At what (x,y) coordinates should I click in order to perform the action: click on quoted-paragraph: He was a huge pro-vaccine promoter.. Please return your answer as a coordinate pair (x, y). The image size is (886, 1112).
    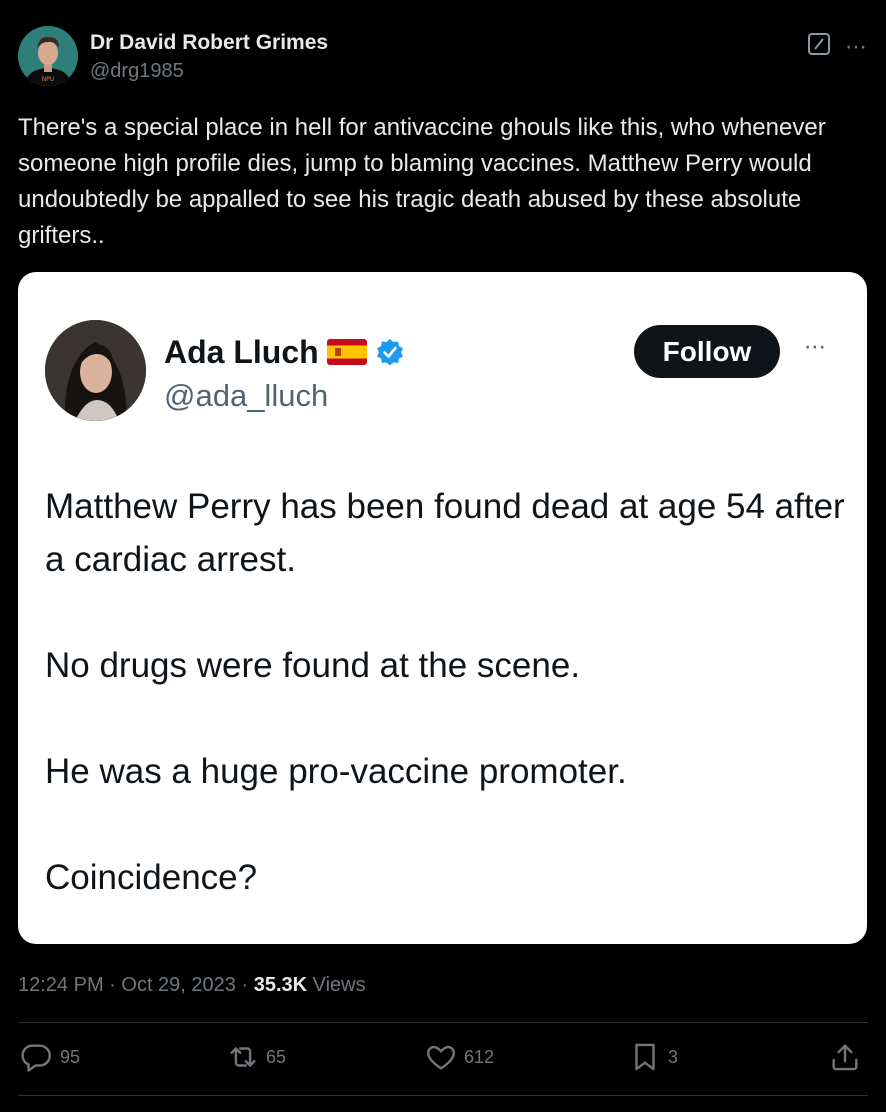
    Looking at the image, I should click on (336, 771).